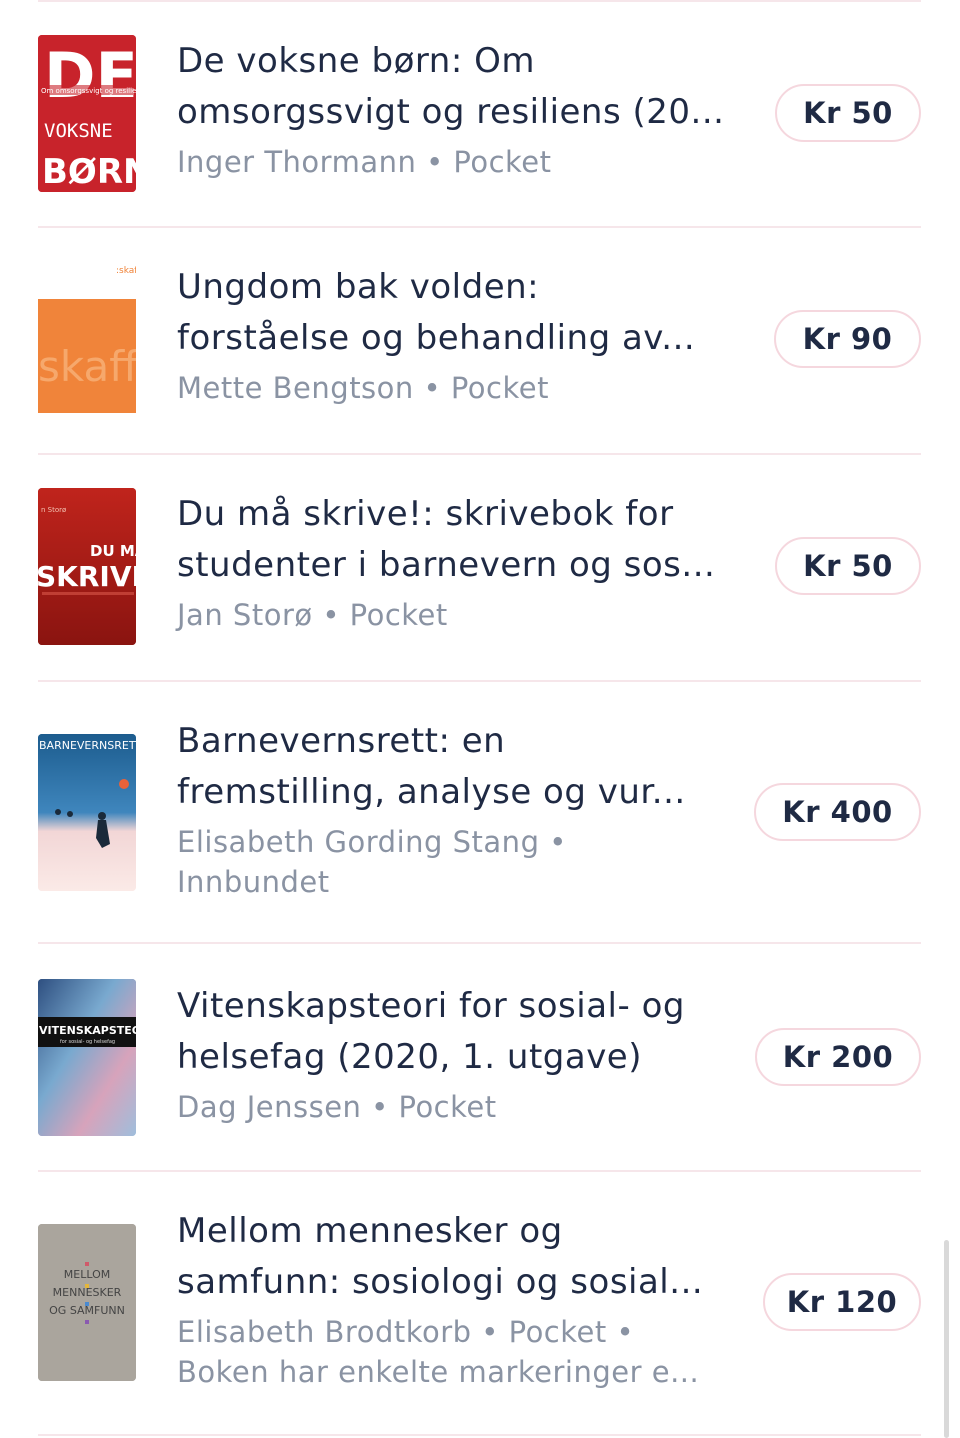 This screenshot has width=960, height=1438. I want to click on book-title-line: Mellom mennesker og, so click(370, 1231).